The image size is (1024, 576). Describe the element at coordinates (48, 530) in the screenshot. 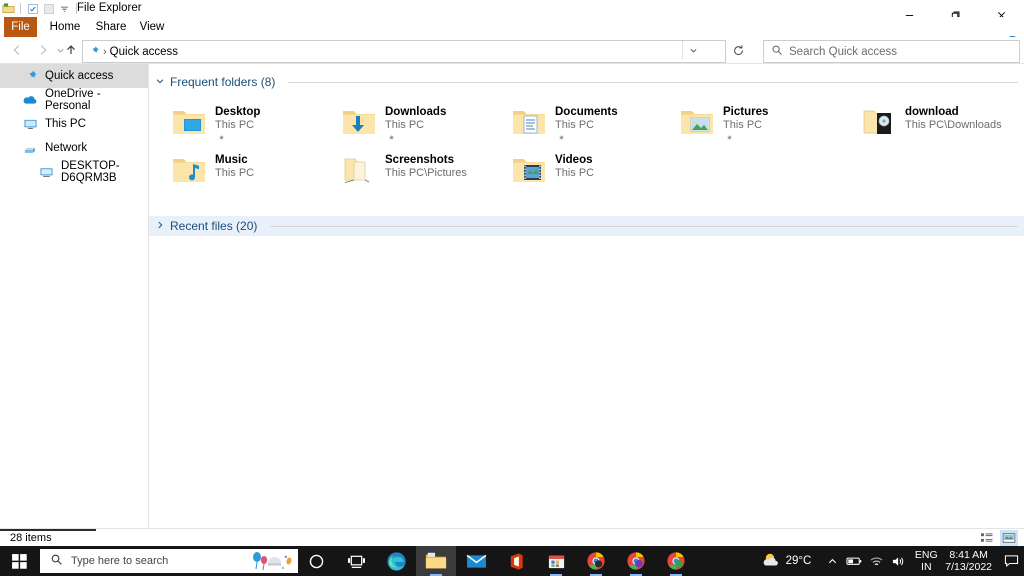

I see `status-accent` at that location.